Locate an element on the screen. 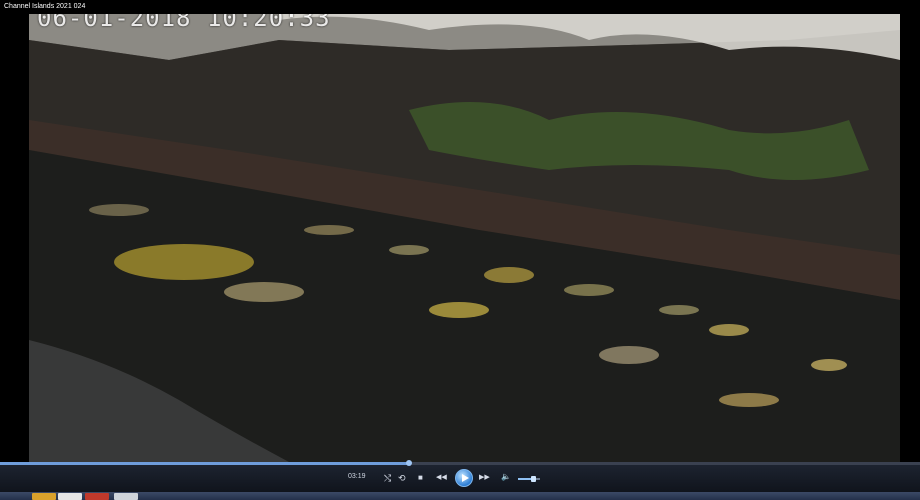 The width and height of the screenshot is (920, 500). right-letterbox is located at coordinates (910, 238).